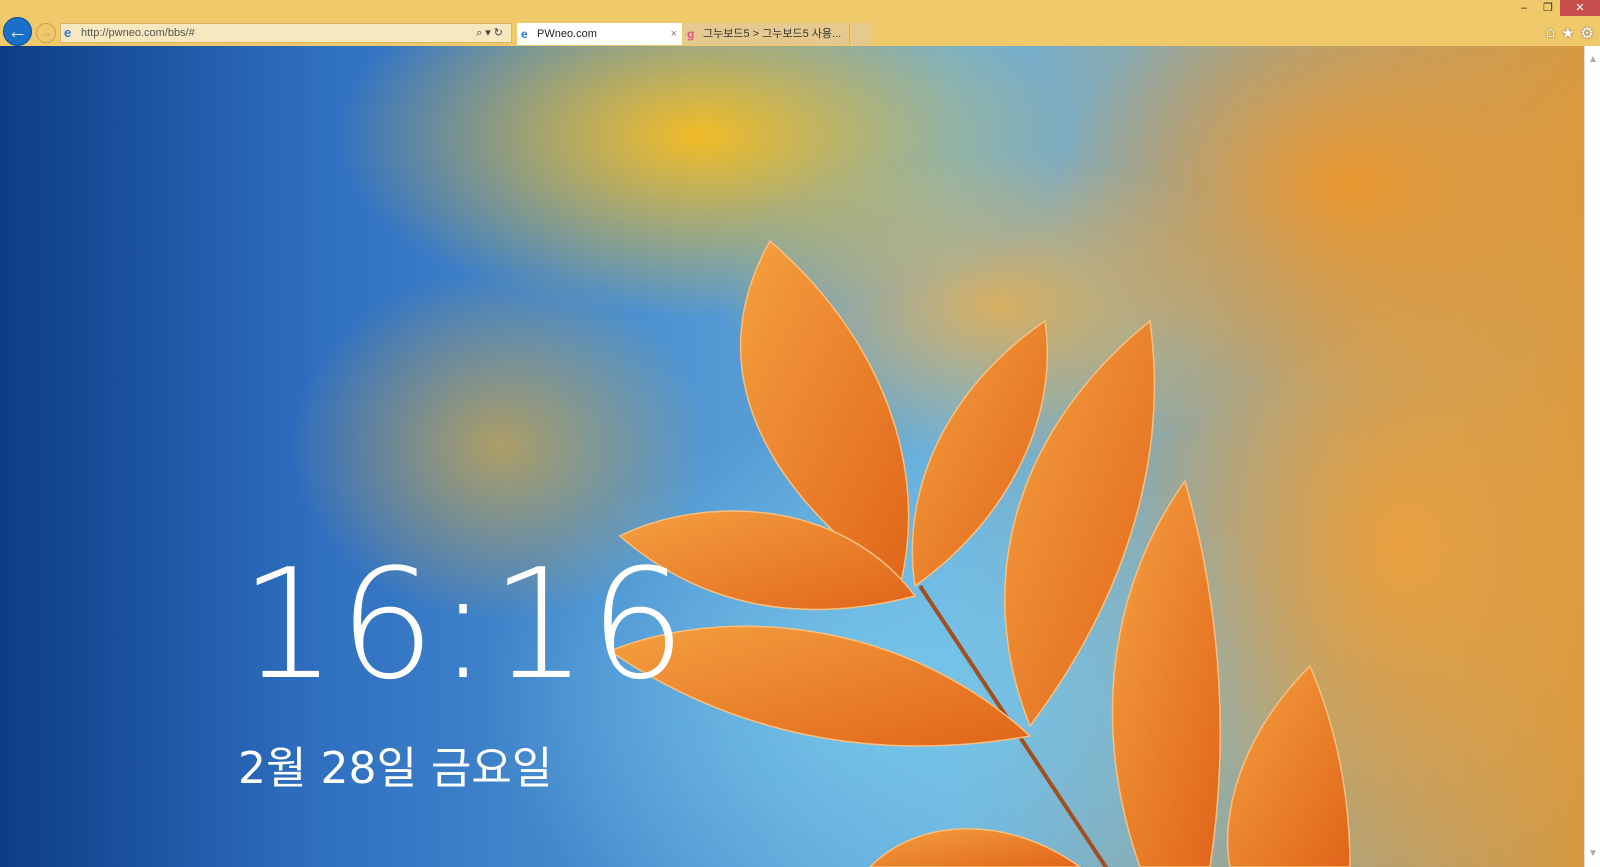 The height and width of the screenshot is (867, 1600). What do you see at coordinates (1548, 8) in the screenshot?
I see `restore-button: ❐` at bounding box center [1548, 8].